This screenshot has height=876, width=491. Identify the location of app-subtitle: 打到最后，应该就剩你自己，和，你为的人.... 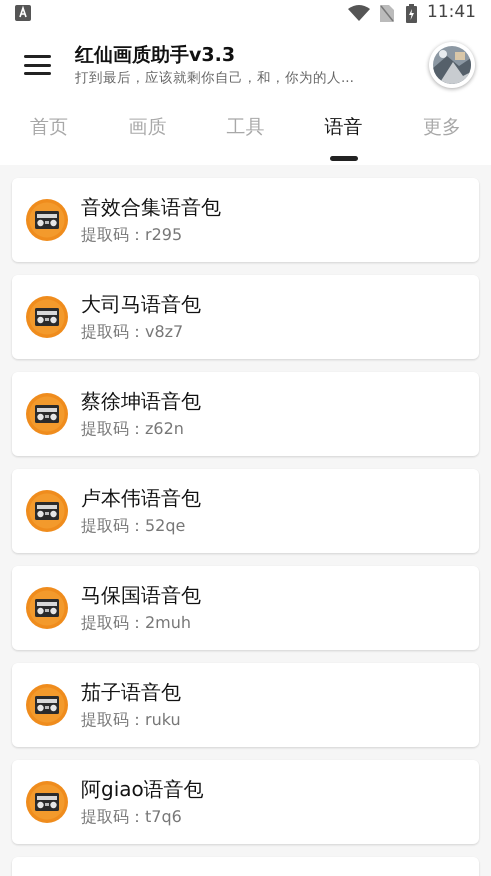
(215, 78).